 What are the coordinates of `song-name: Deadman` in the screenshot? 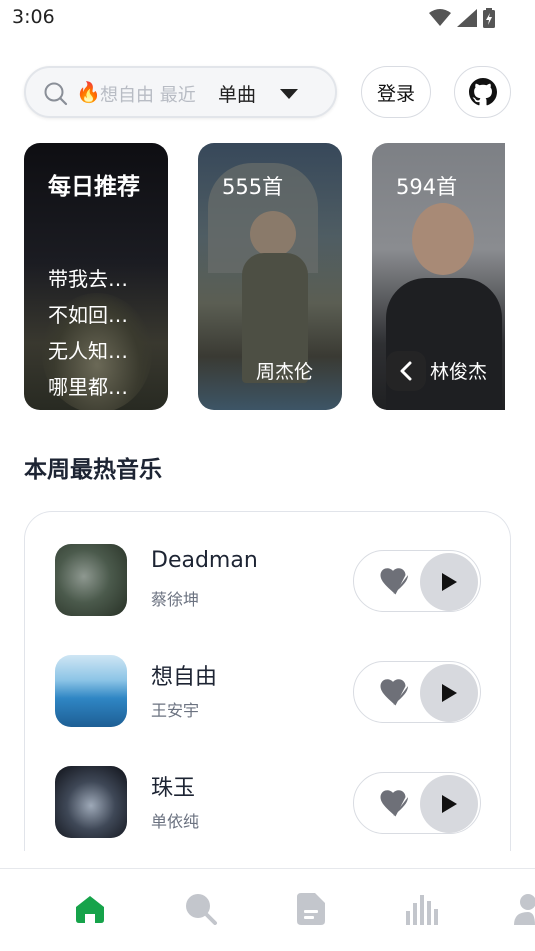 It's located at (204, 560).